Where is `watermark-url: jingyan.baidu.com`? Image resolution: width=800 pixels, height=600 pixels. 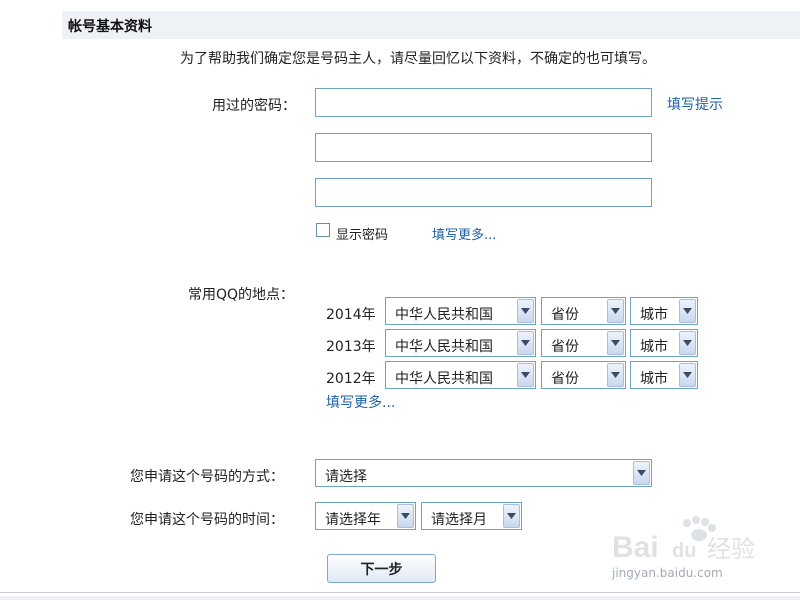 watermark-url: jingyan.baidu.com is located at coordinates (667, 573).